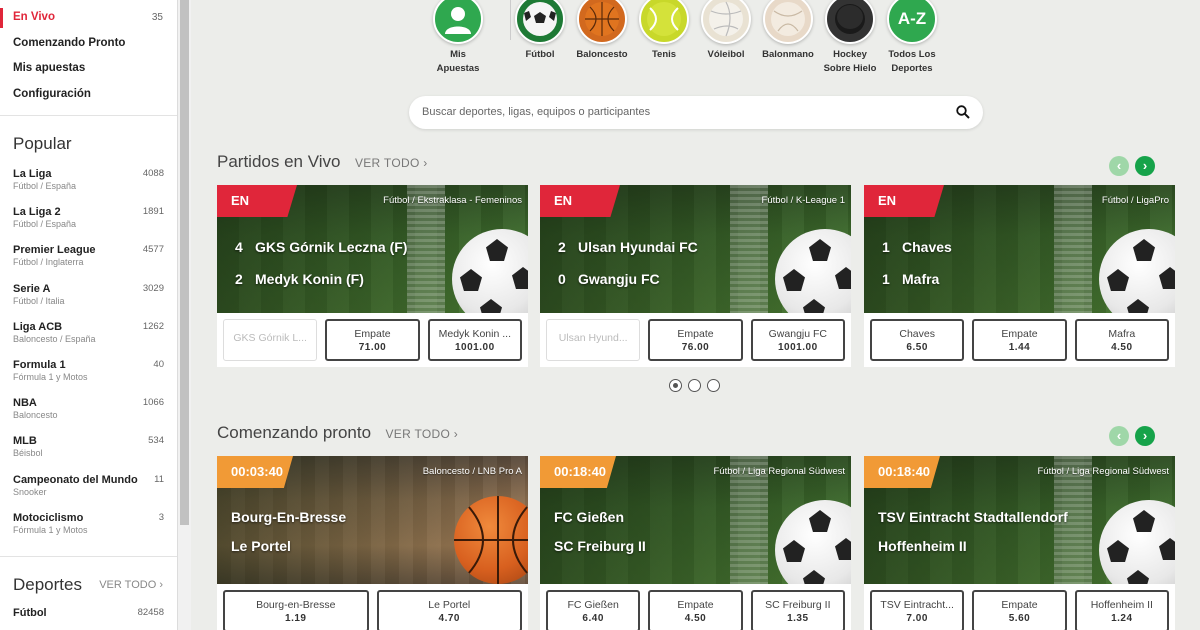  What do you see at coordinates (88, 69) in the screenshot?
I see `sidebar-item-mis-apuestas: Mis apuestas` at bounding box center [88, 69].